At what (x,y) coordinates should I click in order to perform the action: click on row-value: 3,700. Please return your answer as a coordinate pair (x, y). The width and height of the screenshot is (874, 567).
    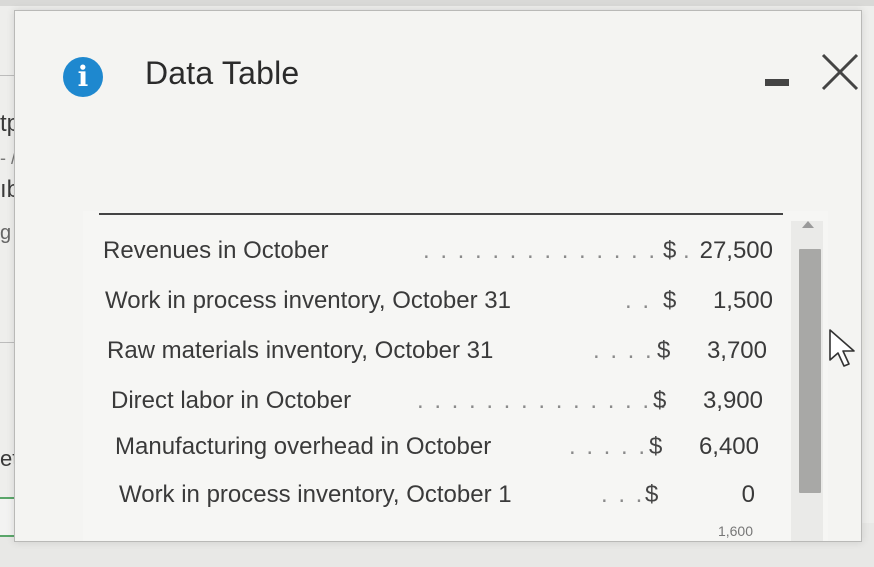
    Looking at the image, I should click on (736, 350).